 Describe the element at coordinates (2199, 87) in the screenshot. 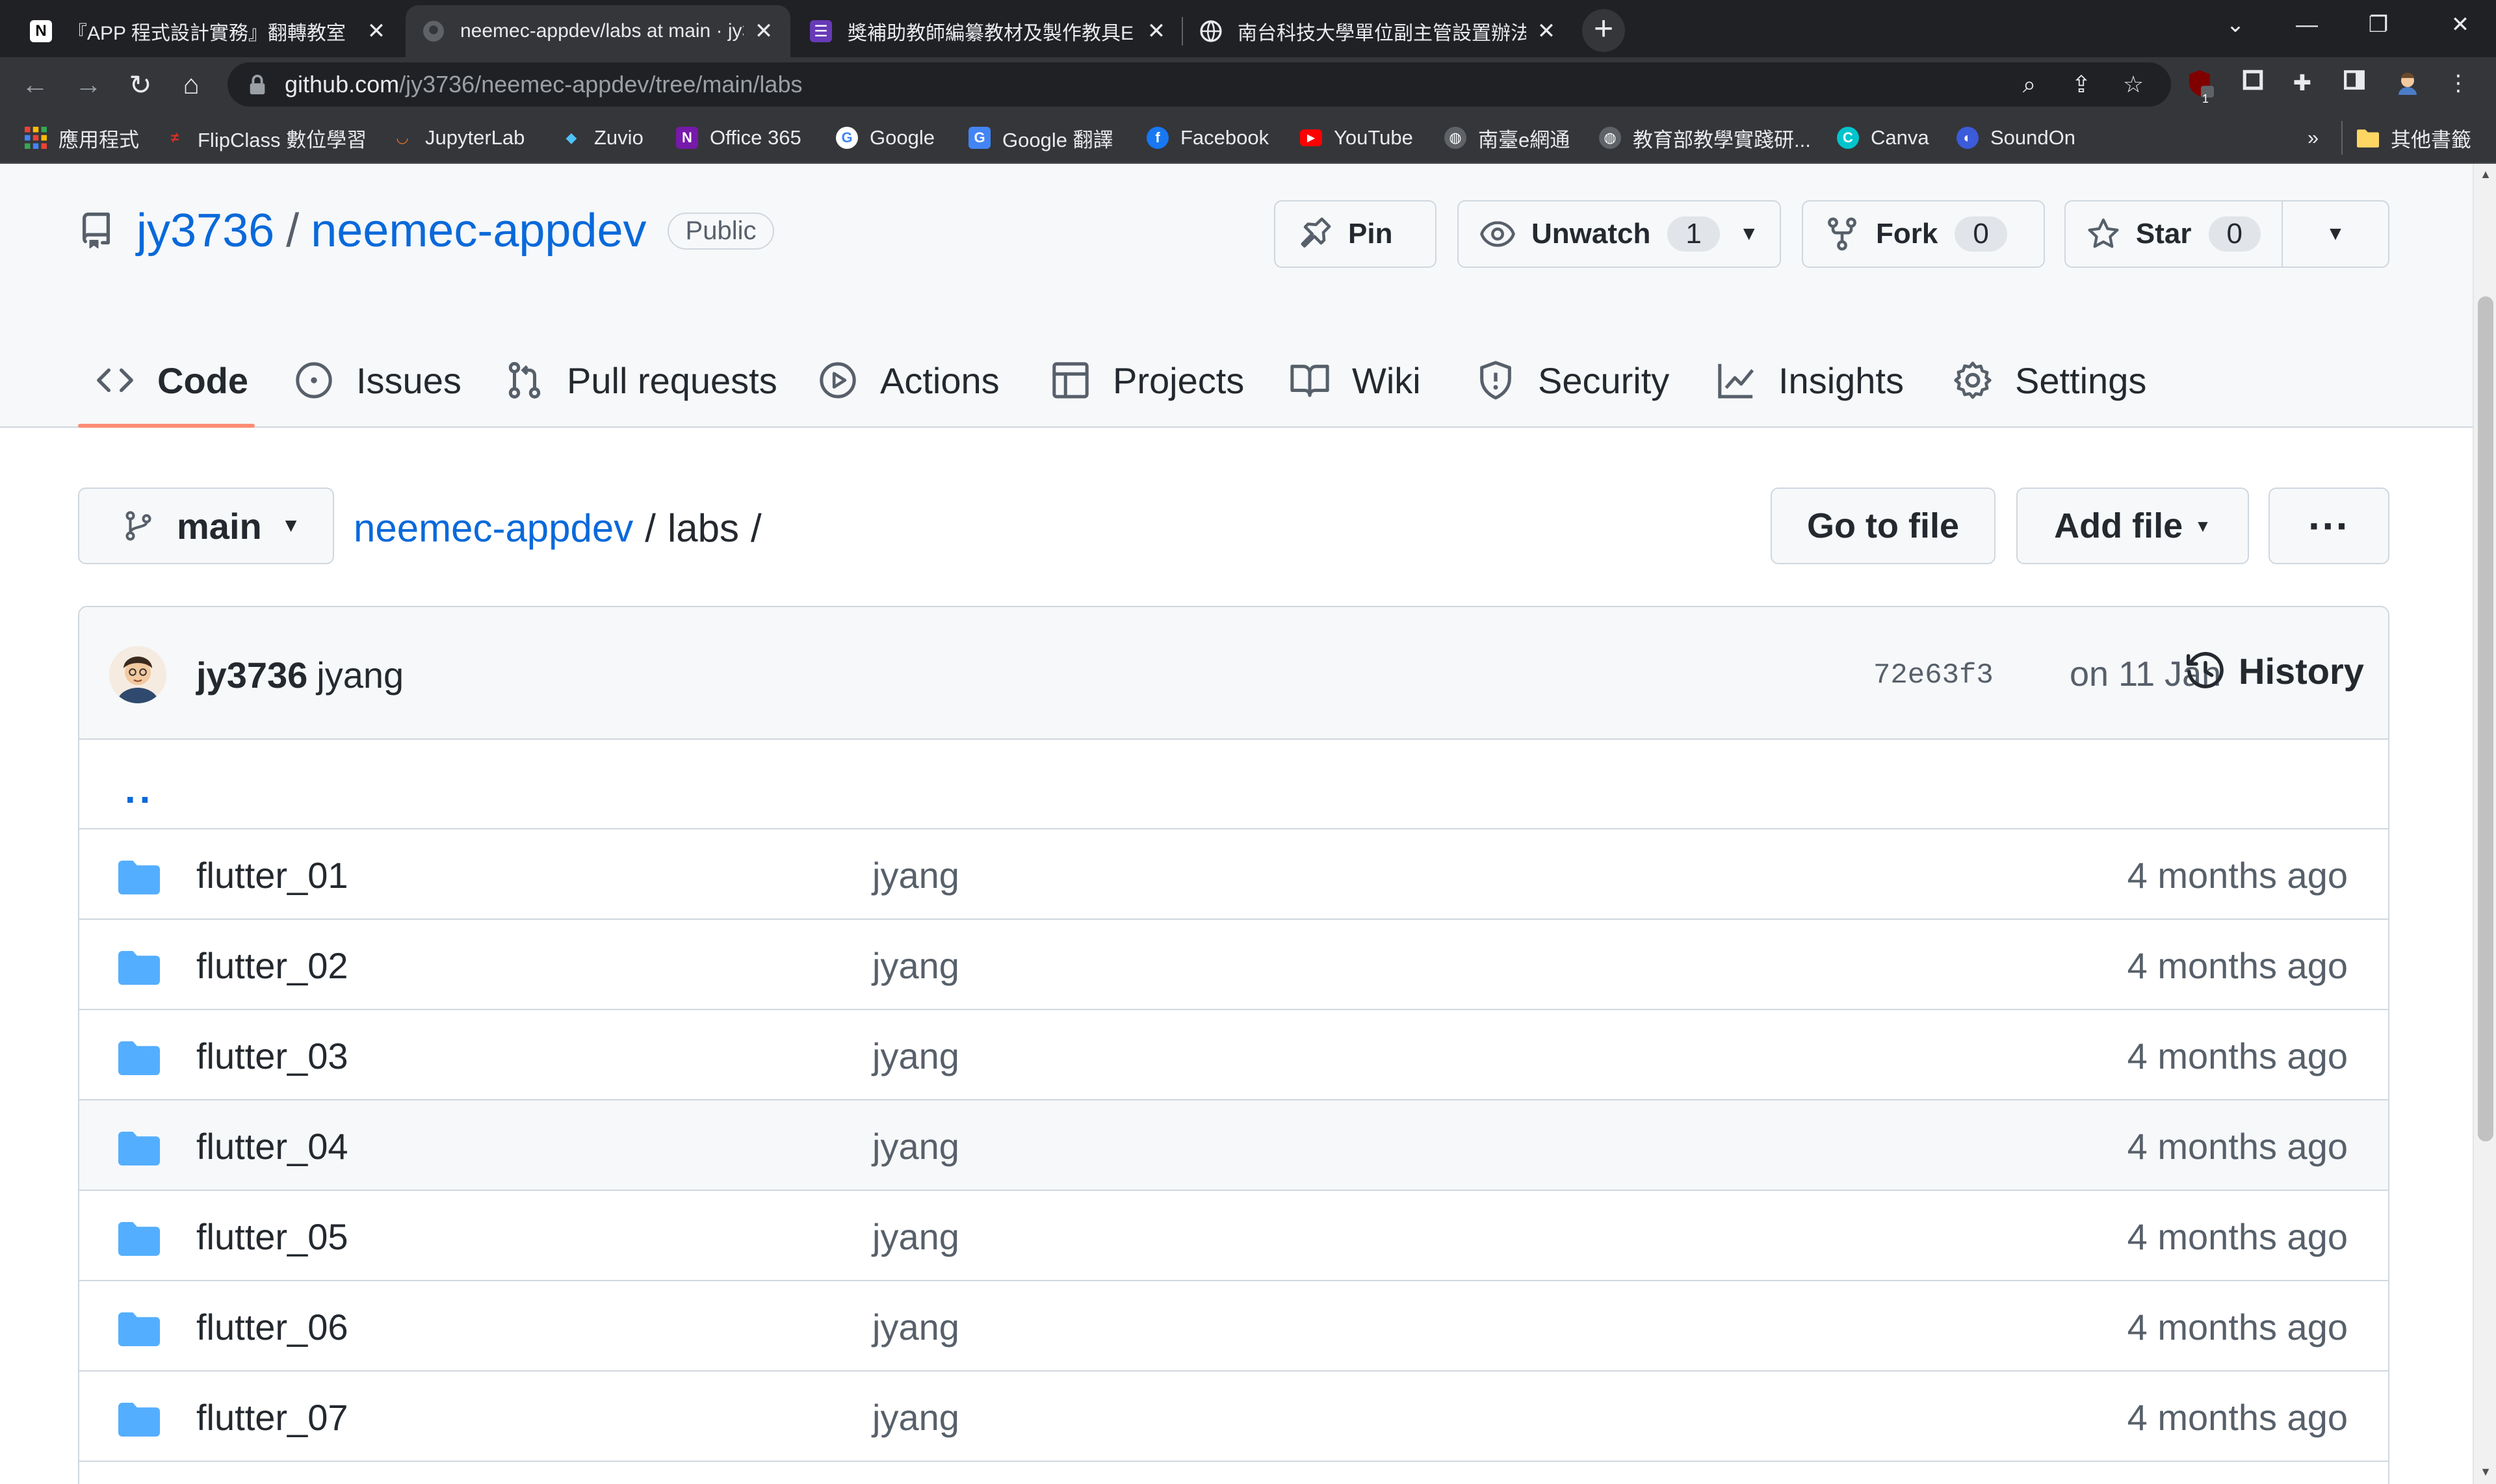

I see `ublock-extension-icon: 1` at that location.